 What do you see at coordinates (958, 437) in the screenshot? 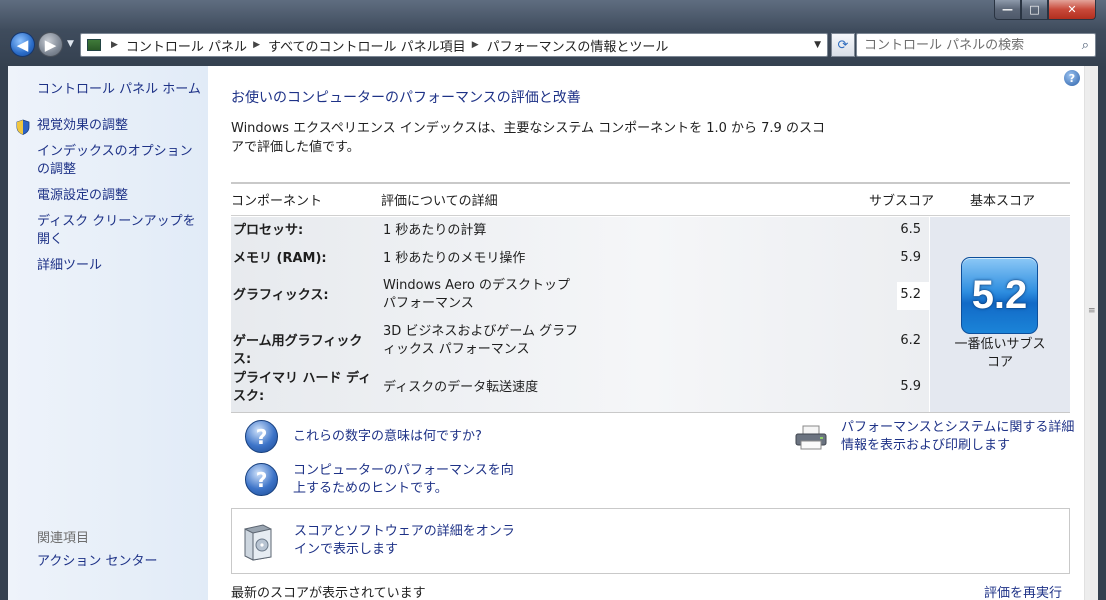
I see `print-details-link: パフォーマンスとシステムに関する詳細情報を表示および印刷します` at bounding box center [958, 437].